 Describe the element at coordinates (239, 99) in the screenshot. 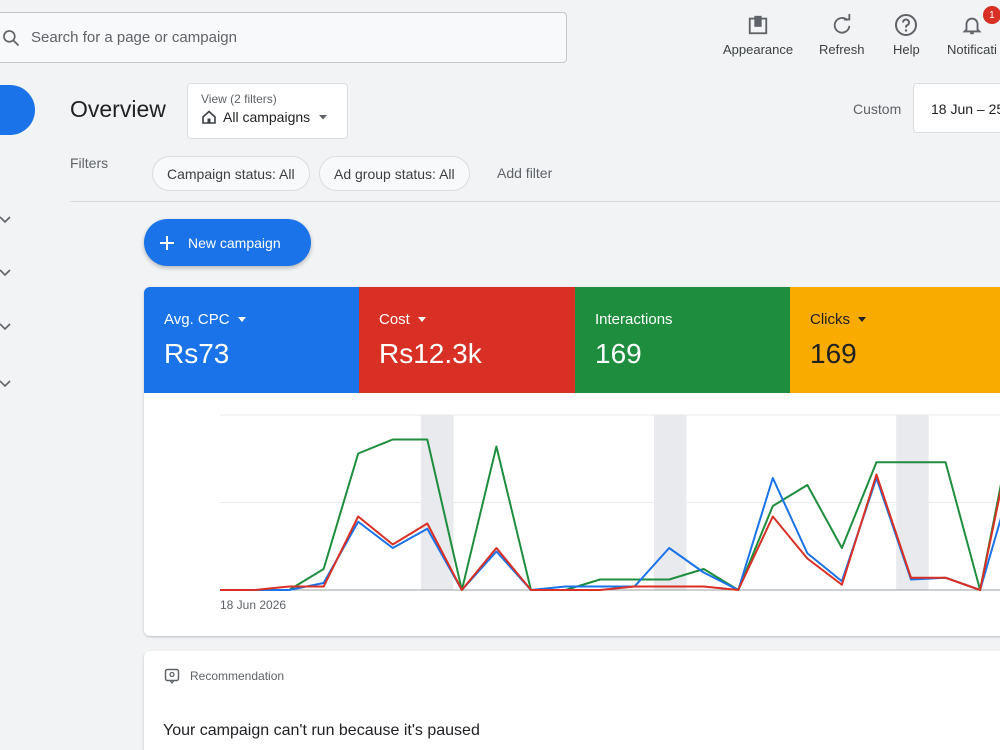

I see `view-filter-count: View (2 filters)` at that location.